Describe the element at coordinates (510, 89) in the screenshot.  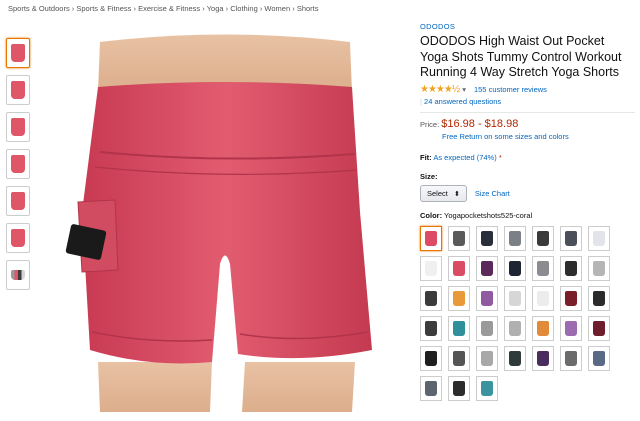
I see `reviews-link: 155 customer reviews` at that location.